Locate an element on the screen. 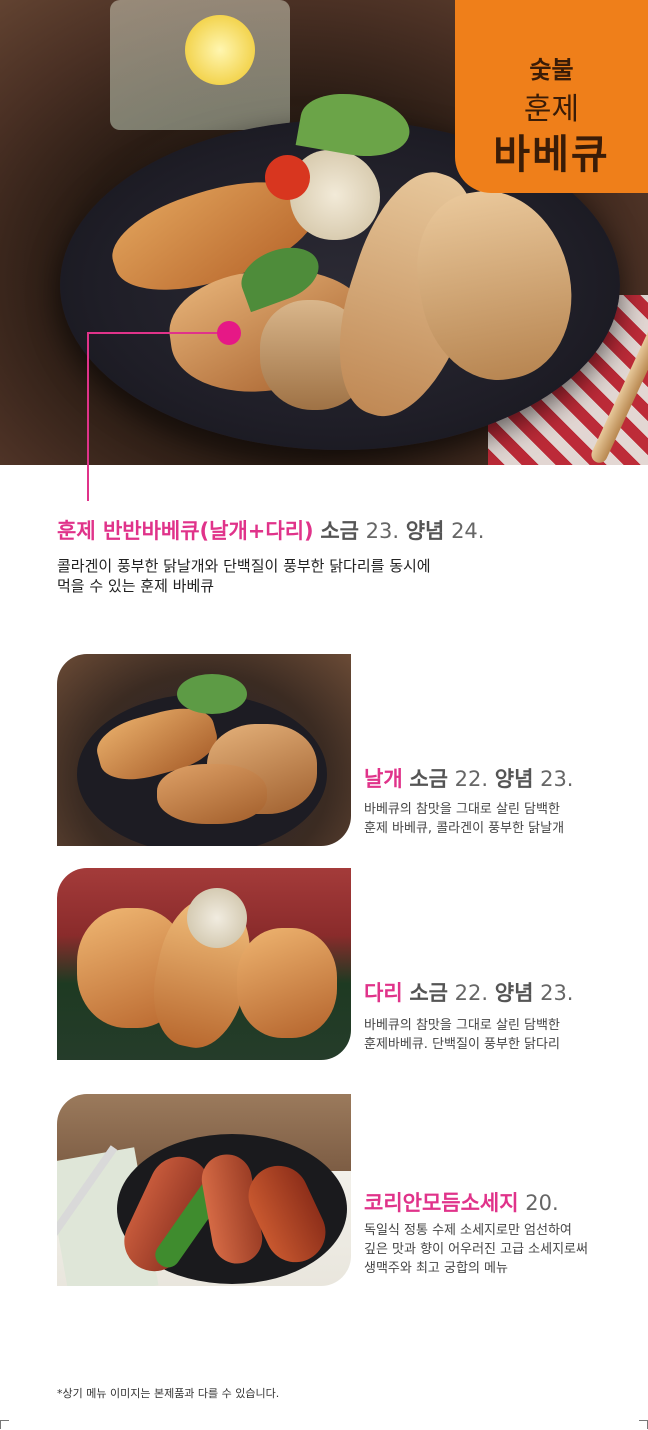 This screenshot has width=648, height=1430. title-badge: 숯불 훈제 바베큐 is located at coordinates (551, 96).